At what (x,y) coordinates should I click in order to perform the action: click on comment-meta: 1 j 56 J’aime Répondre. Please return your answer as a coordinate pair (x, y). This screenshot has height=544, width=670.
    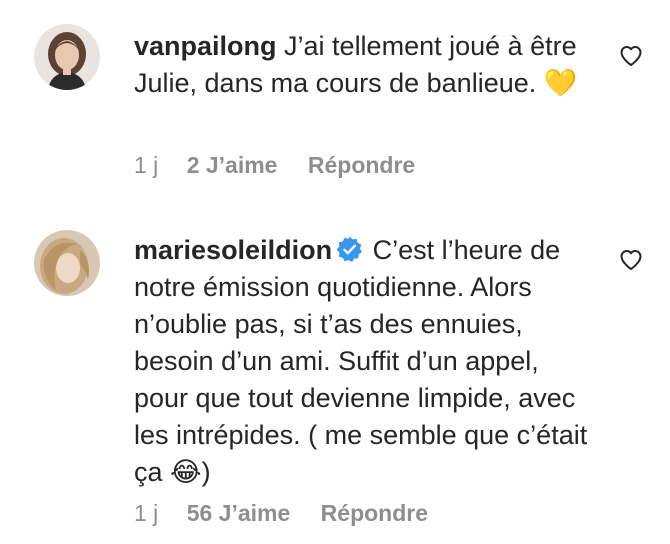
    Looking at the image, I should click on (281, 513).